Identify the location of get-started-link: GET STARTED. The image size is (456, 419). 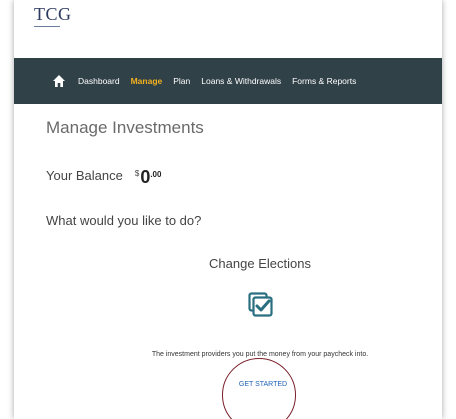
(263, 384).